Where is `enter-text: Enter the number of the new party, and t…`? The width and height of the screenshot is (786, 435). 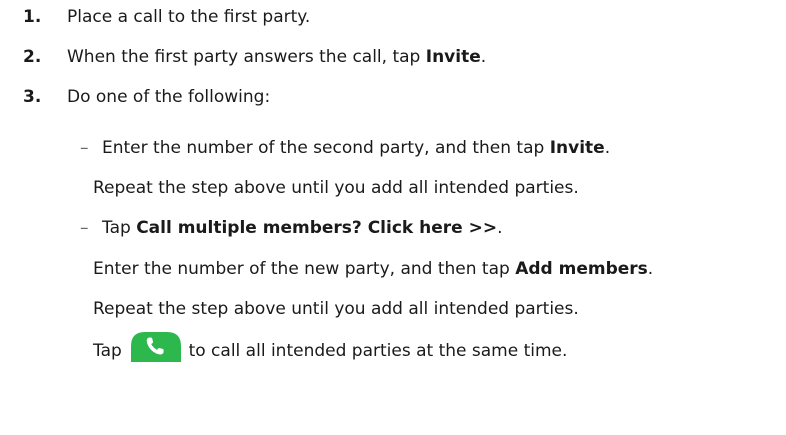 enter-text: Enter the number of the new party, and t… is located at coordinates (373, 269).